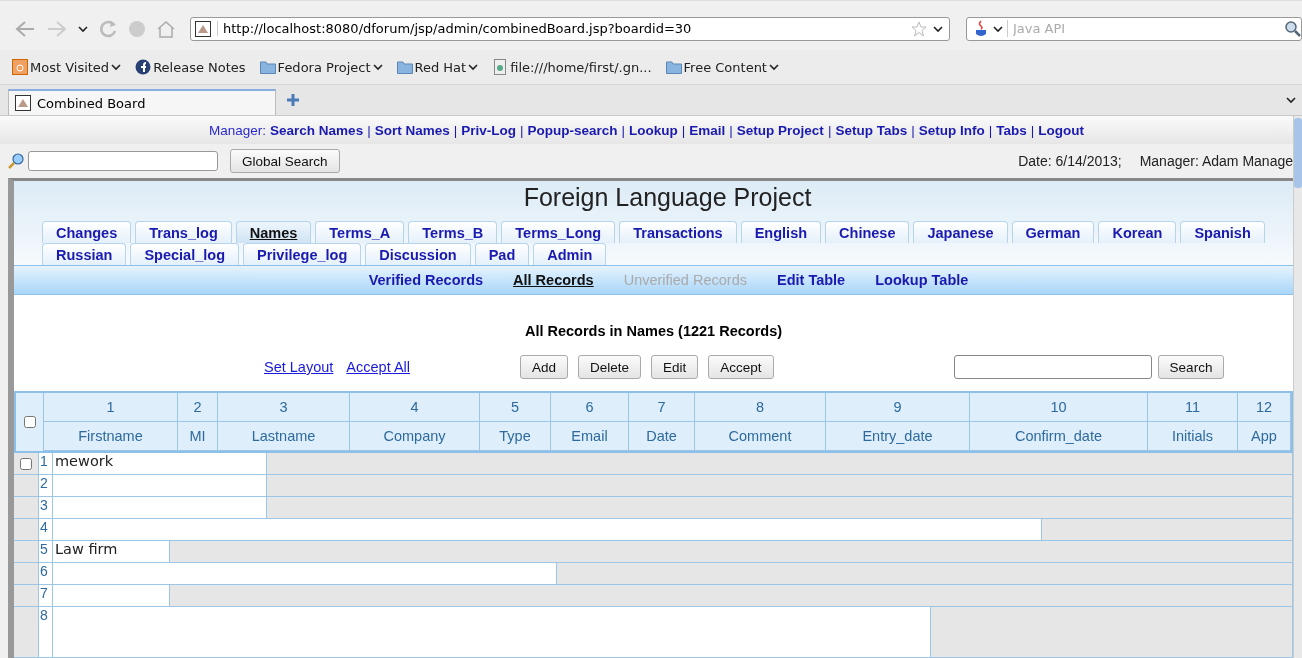  I want to click on tab: Spanish, so click(1222, 232).